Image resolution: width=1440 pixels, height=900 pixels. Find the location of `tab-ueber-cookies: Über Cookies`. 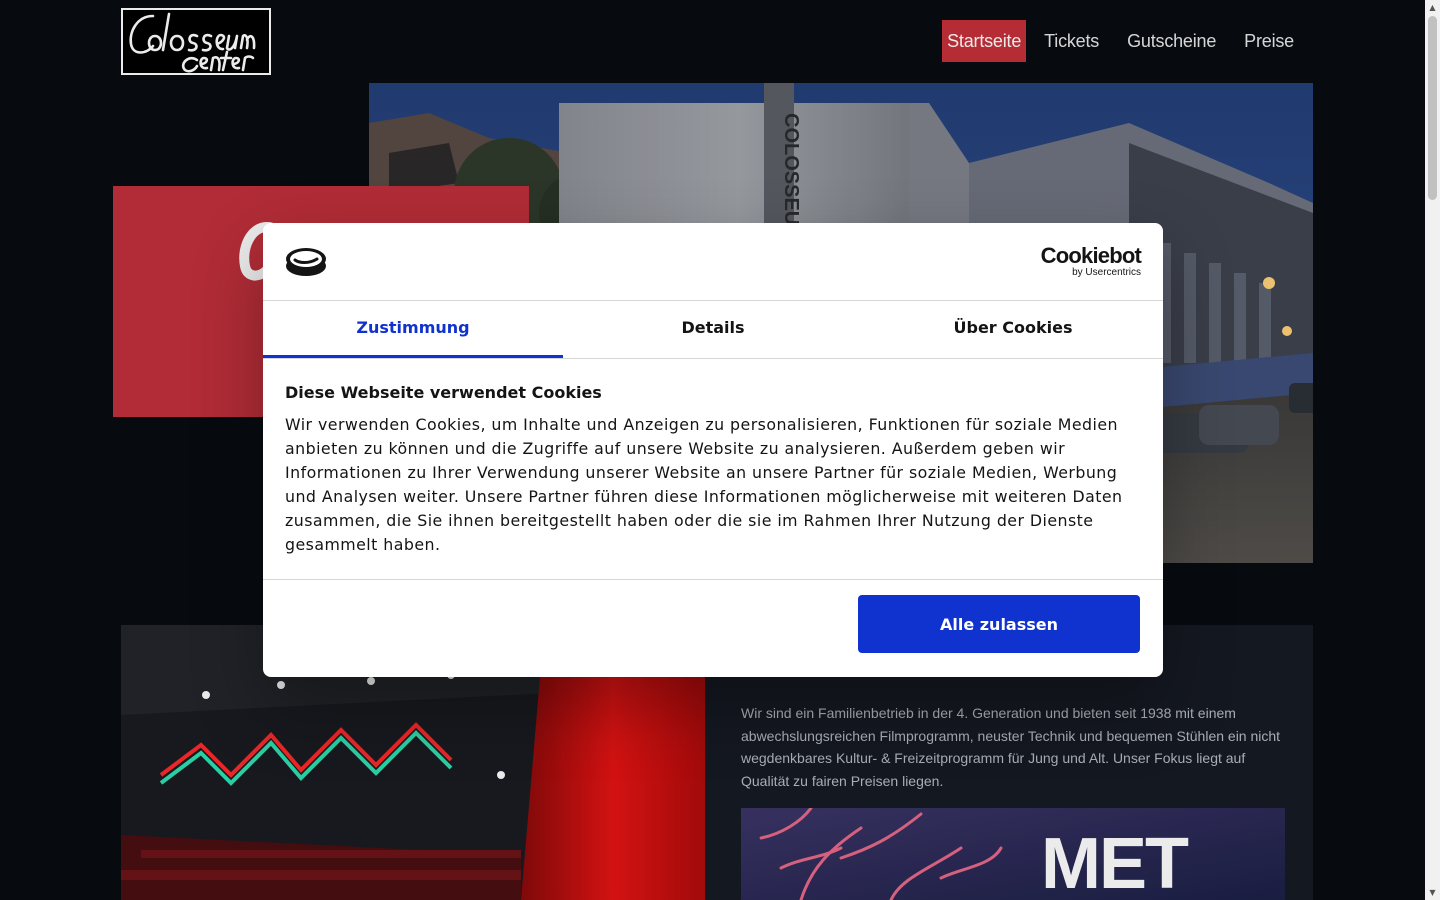

tab-ueber-cookies: Über Cookies is located at coordinates (1013, 329).